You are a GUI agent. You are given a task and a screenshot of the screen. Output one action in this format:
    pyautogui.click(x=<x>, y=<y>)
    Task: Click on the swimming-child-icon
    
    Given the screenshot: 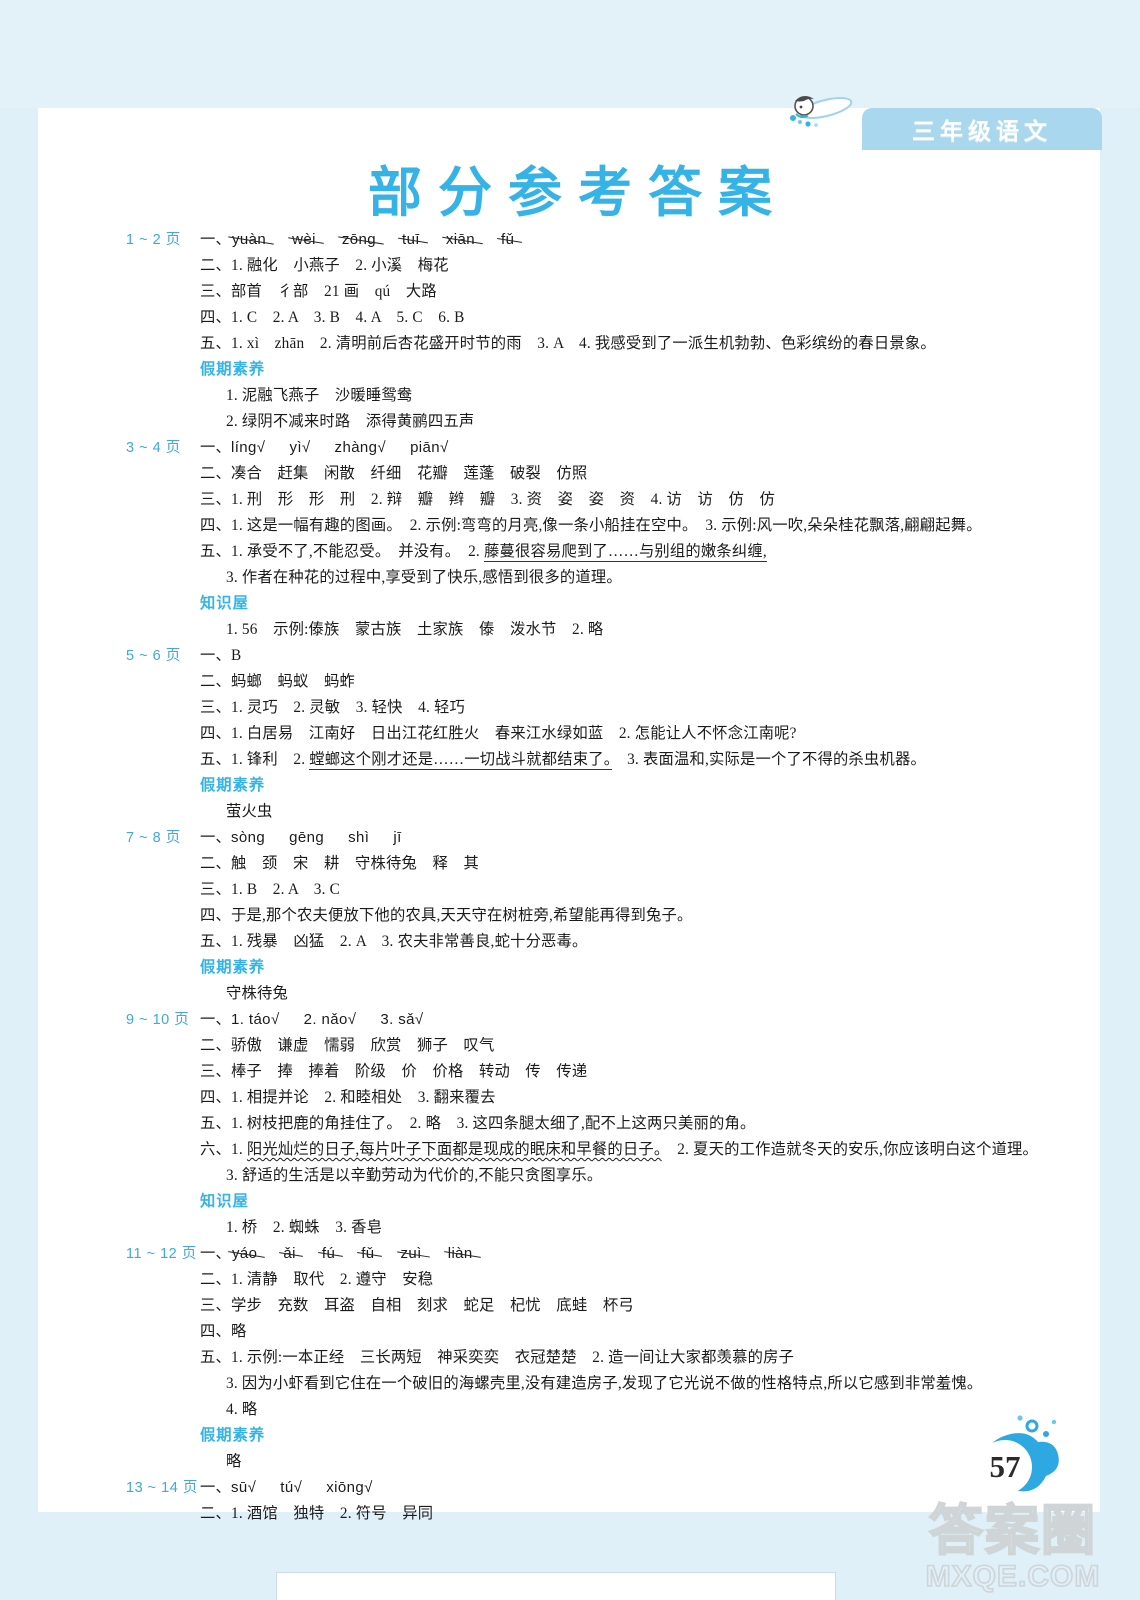 What is the action you would take?
    pyautogui.click(x=821, y=111)
    